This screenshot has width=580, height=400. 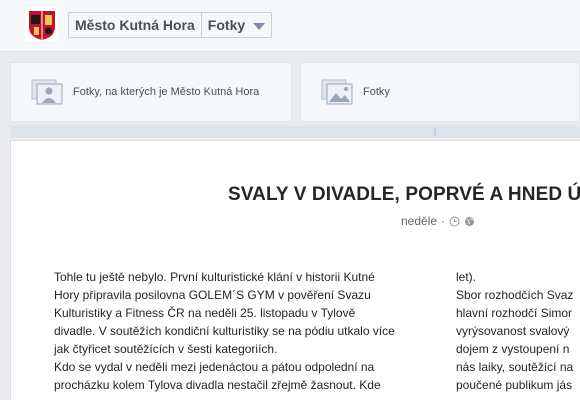 What do you see at coordinates (376, 92) in the screenshot?
I see `photos-label: Fotky` at bounding box center [376, 92].